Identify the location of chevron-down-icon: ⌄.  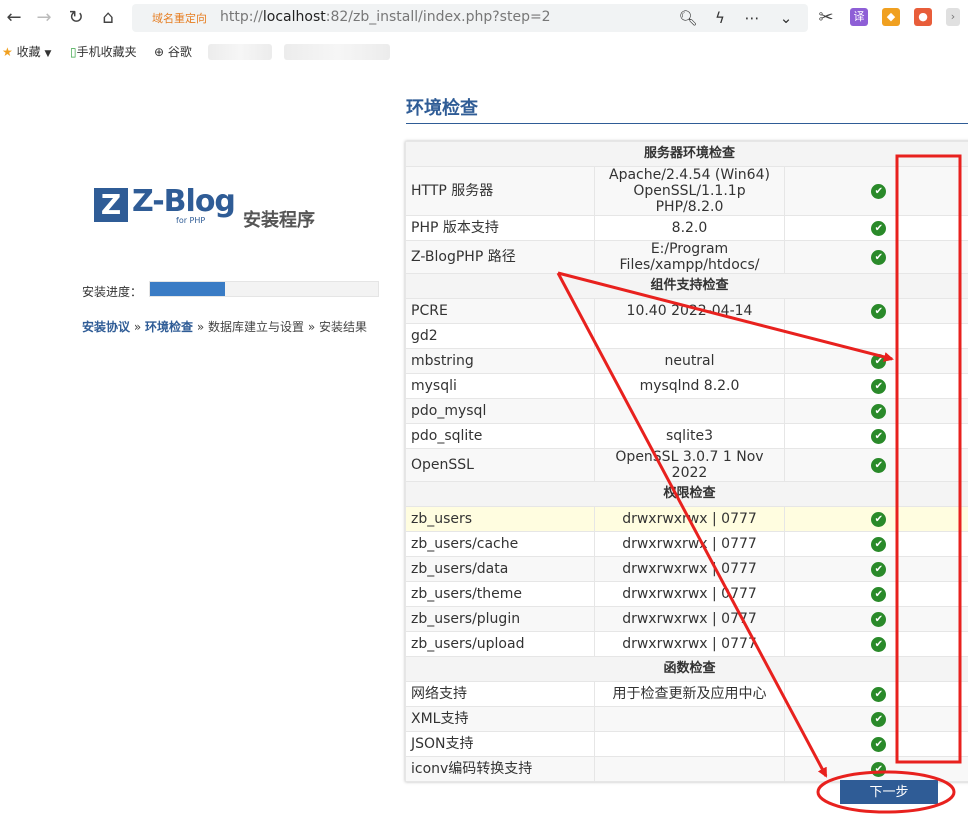
(786, 18).